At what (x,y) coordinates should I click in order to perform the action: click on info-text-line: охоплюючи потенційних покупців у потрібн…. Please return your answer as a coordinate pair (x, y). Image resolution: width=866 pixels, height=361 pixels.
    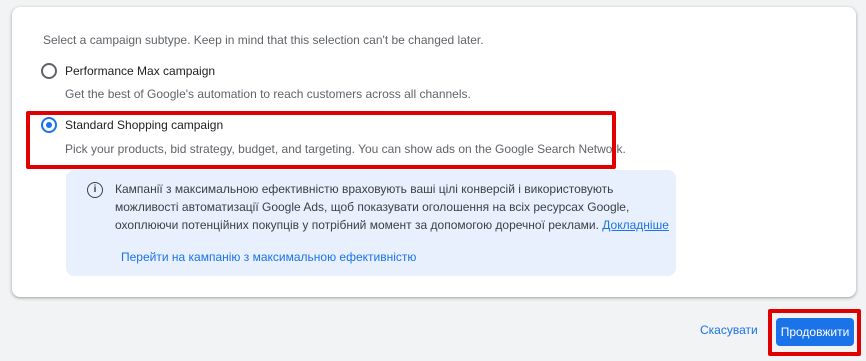
    Looking at the image, I should click on (392, 225).